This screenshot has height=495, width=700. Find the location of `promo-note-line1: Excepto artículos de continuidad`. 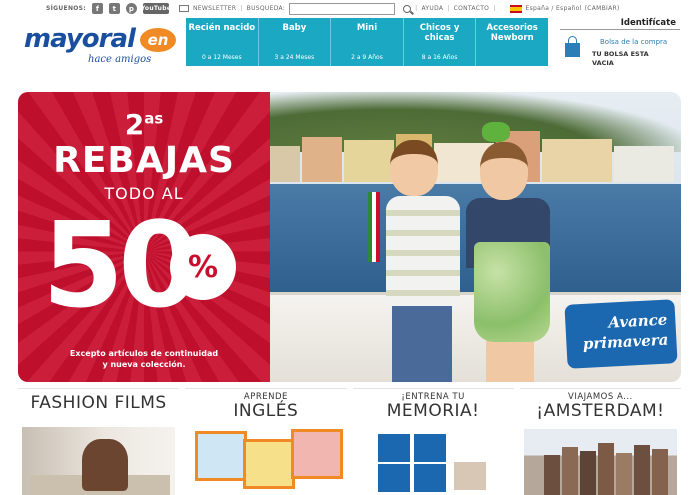

promo-note-line1: Excepto artículos de continuidad is located at coordinates (144, 353).